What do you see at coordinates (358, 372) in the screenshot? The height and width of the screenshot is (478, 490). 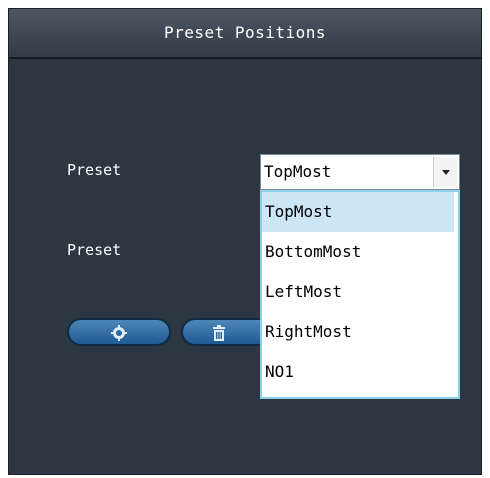 I see `dropdown-option: NO1` at bounding box center [358, 372].